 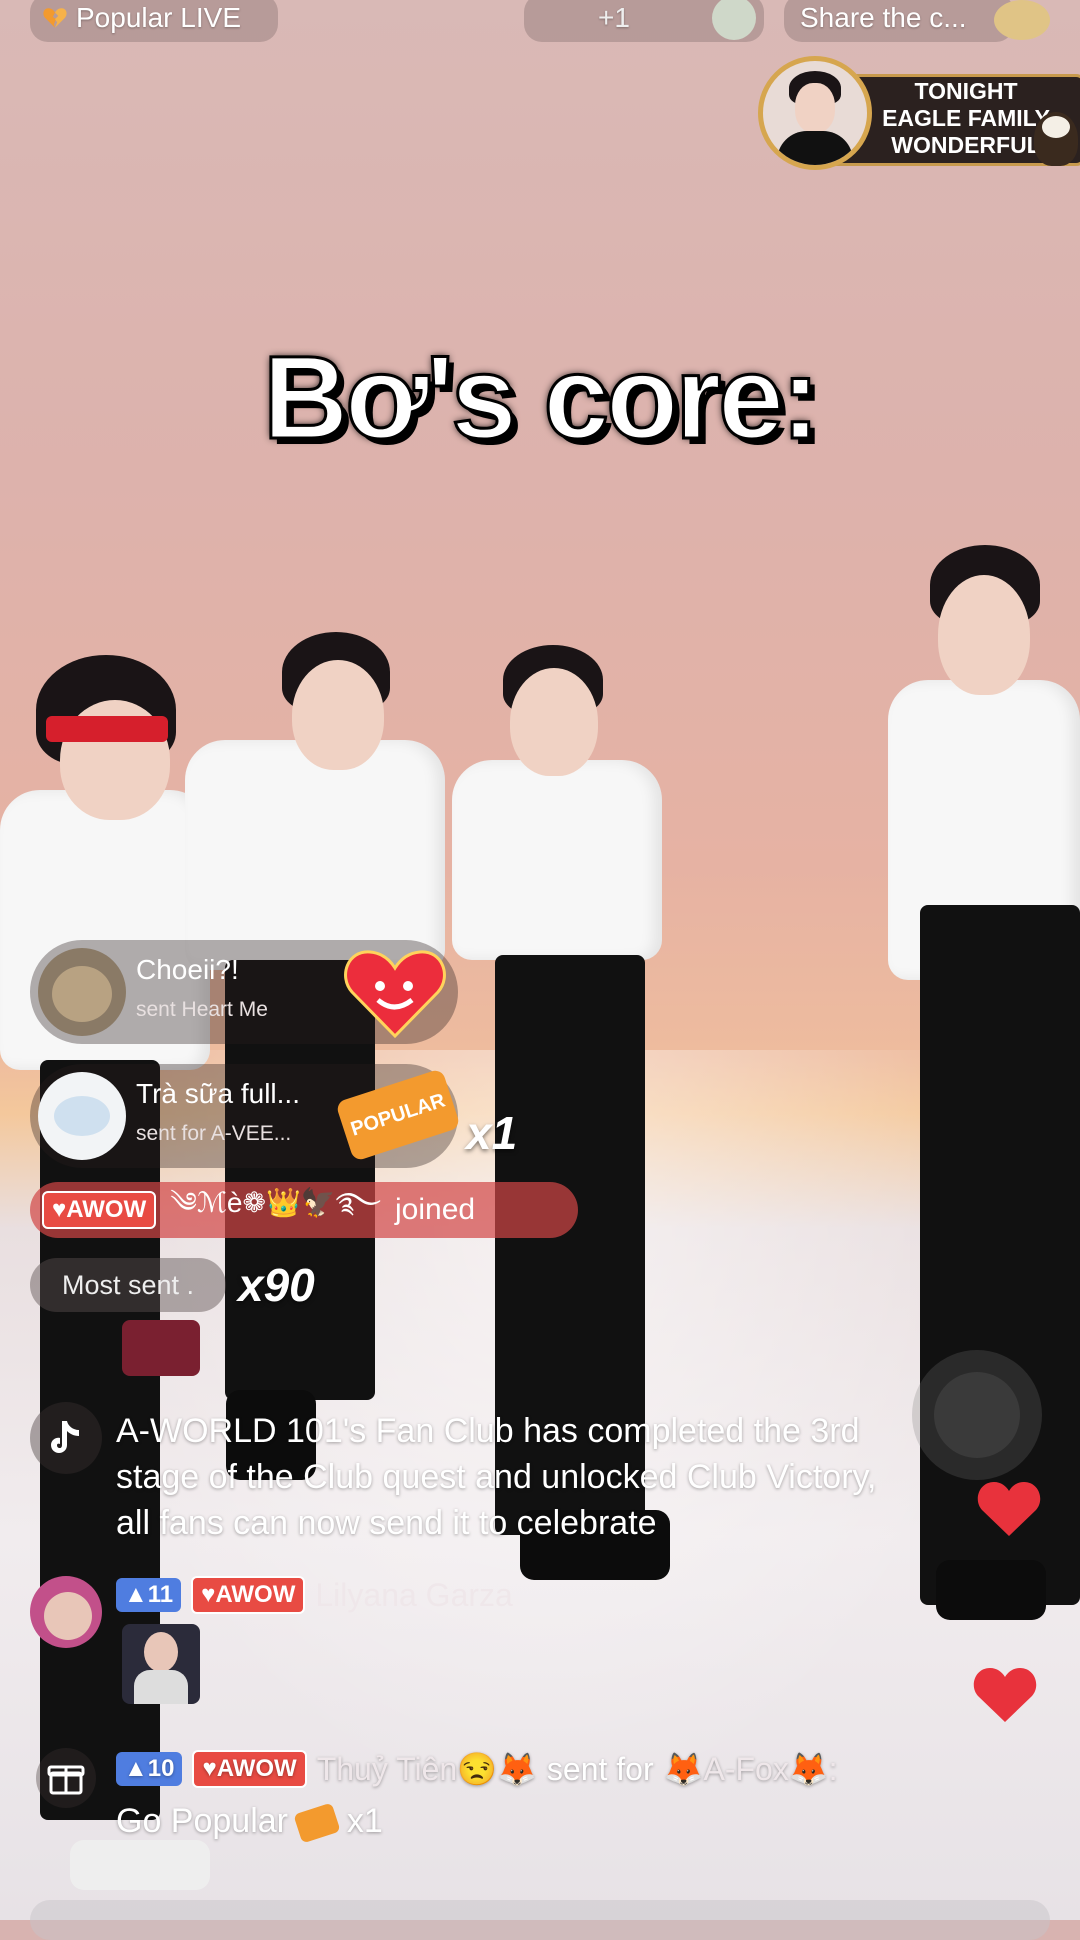 What do you see at coordinates (600, 1769) in the screenshot?
I see `comment-action: sent for` at bounding box center [600, 1769].